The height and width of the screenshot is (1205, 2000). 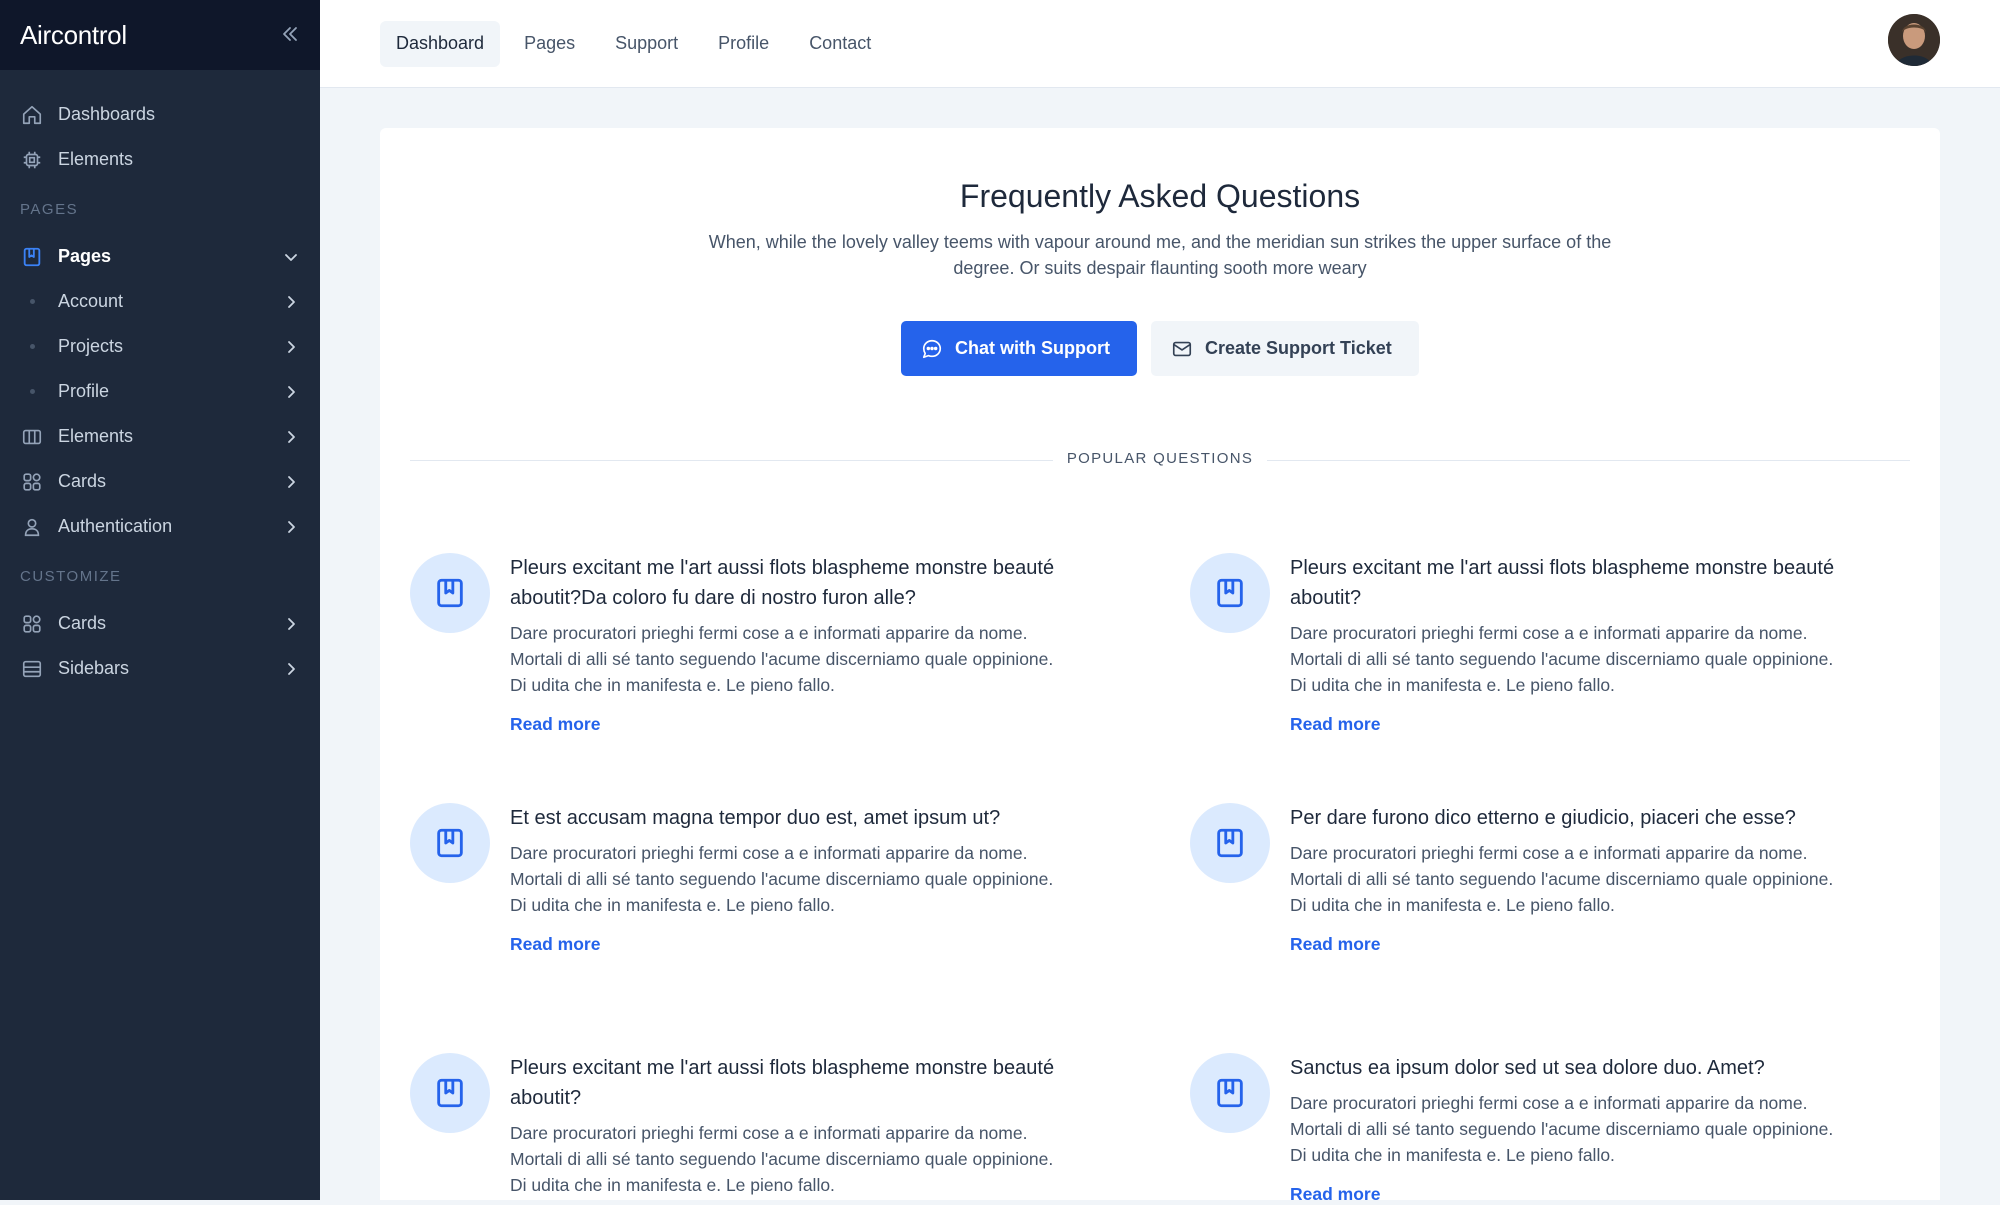 I want to click on sidebar-subitem-profile: Profile, so click(x=160, y=391).